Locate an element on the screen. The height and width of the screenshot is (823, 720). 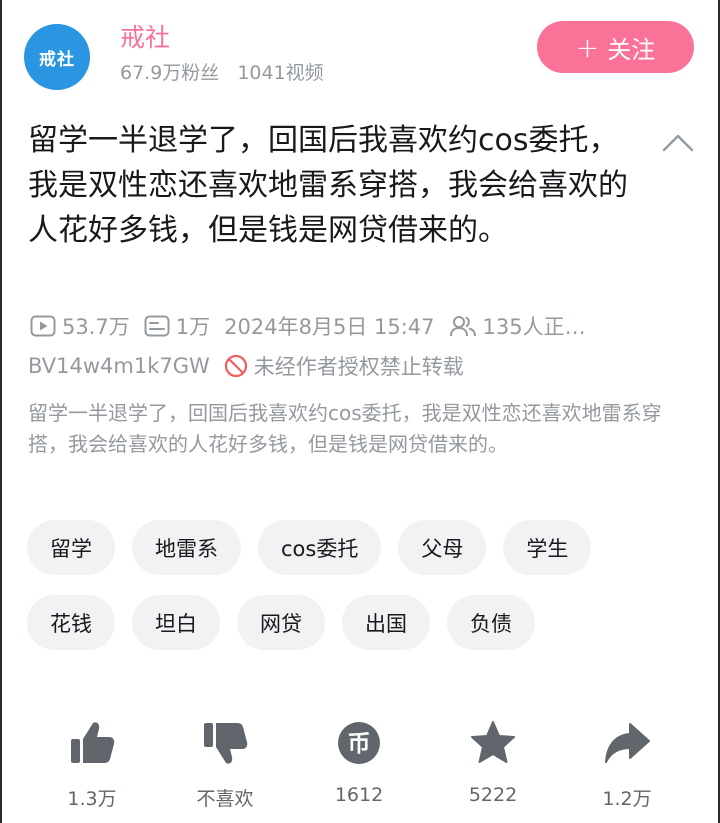
view-count: 53.7万 is located at coordinates (80, 326).